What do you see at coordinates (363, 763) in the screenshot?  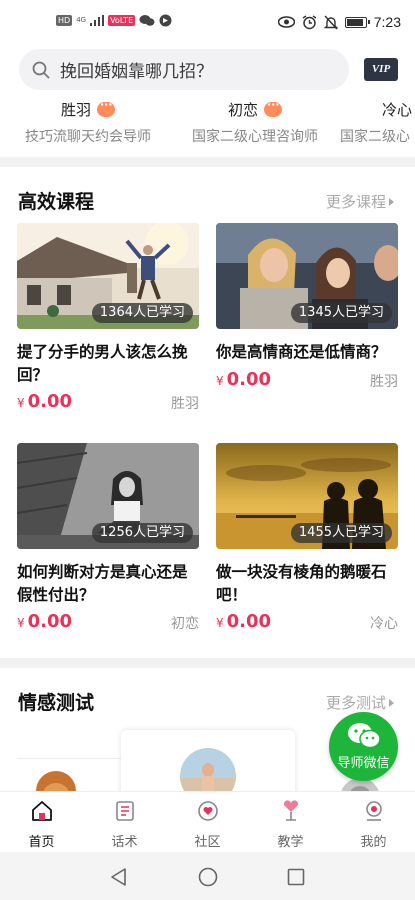 I see `wechat-button-label: 导师微信` at bounding box center [363, 763].